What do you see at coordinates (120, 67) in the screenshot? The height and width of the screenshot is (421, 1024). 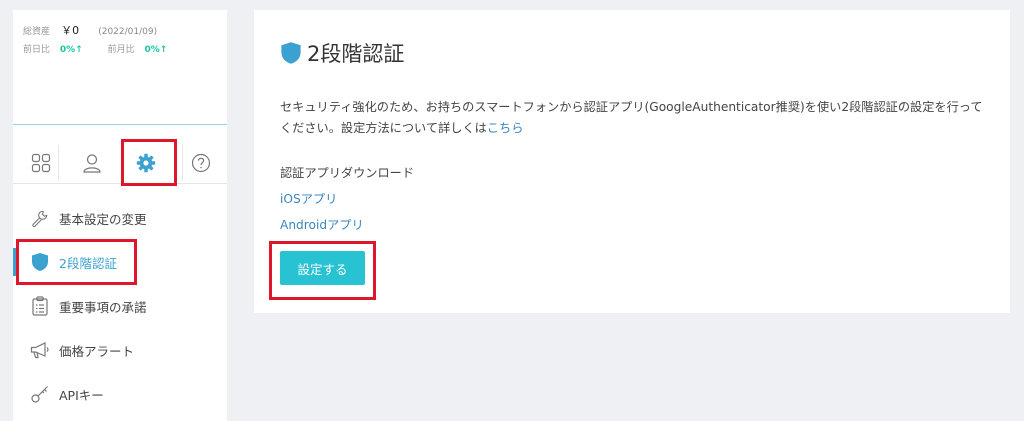 I see `asset-summary: 総資産 ￥0 (2022/01/09) 前日比 0%↑ 前月比 0%↑` at bounding box center [120, 67].